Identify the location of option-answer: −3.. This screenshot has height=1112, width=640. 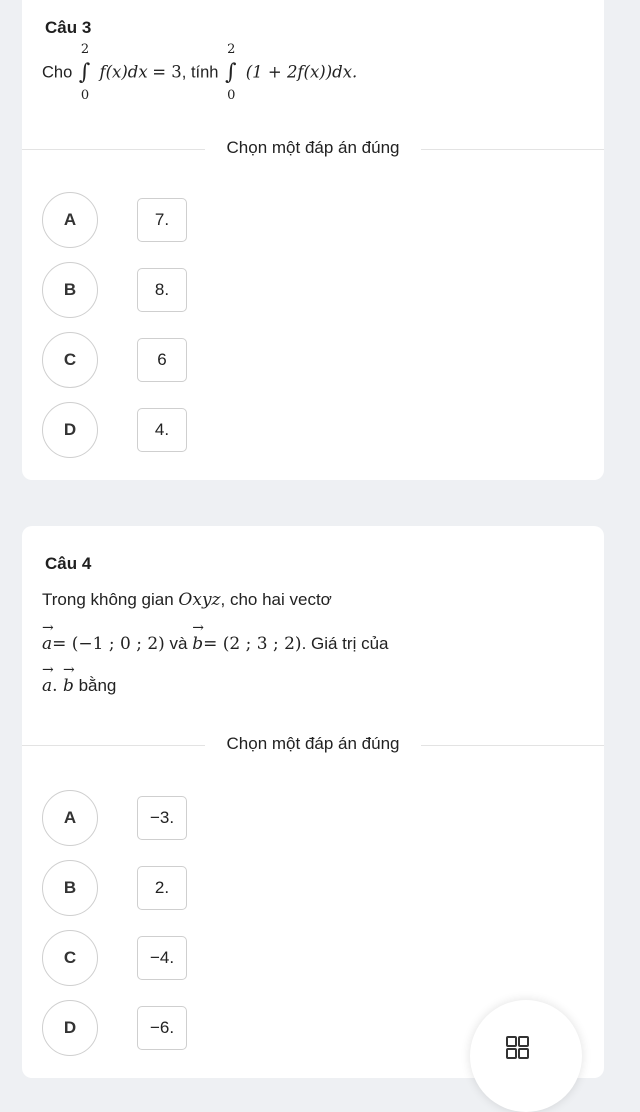
(162, 818).